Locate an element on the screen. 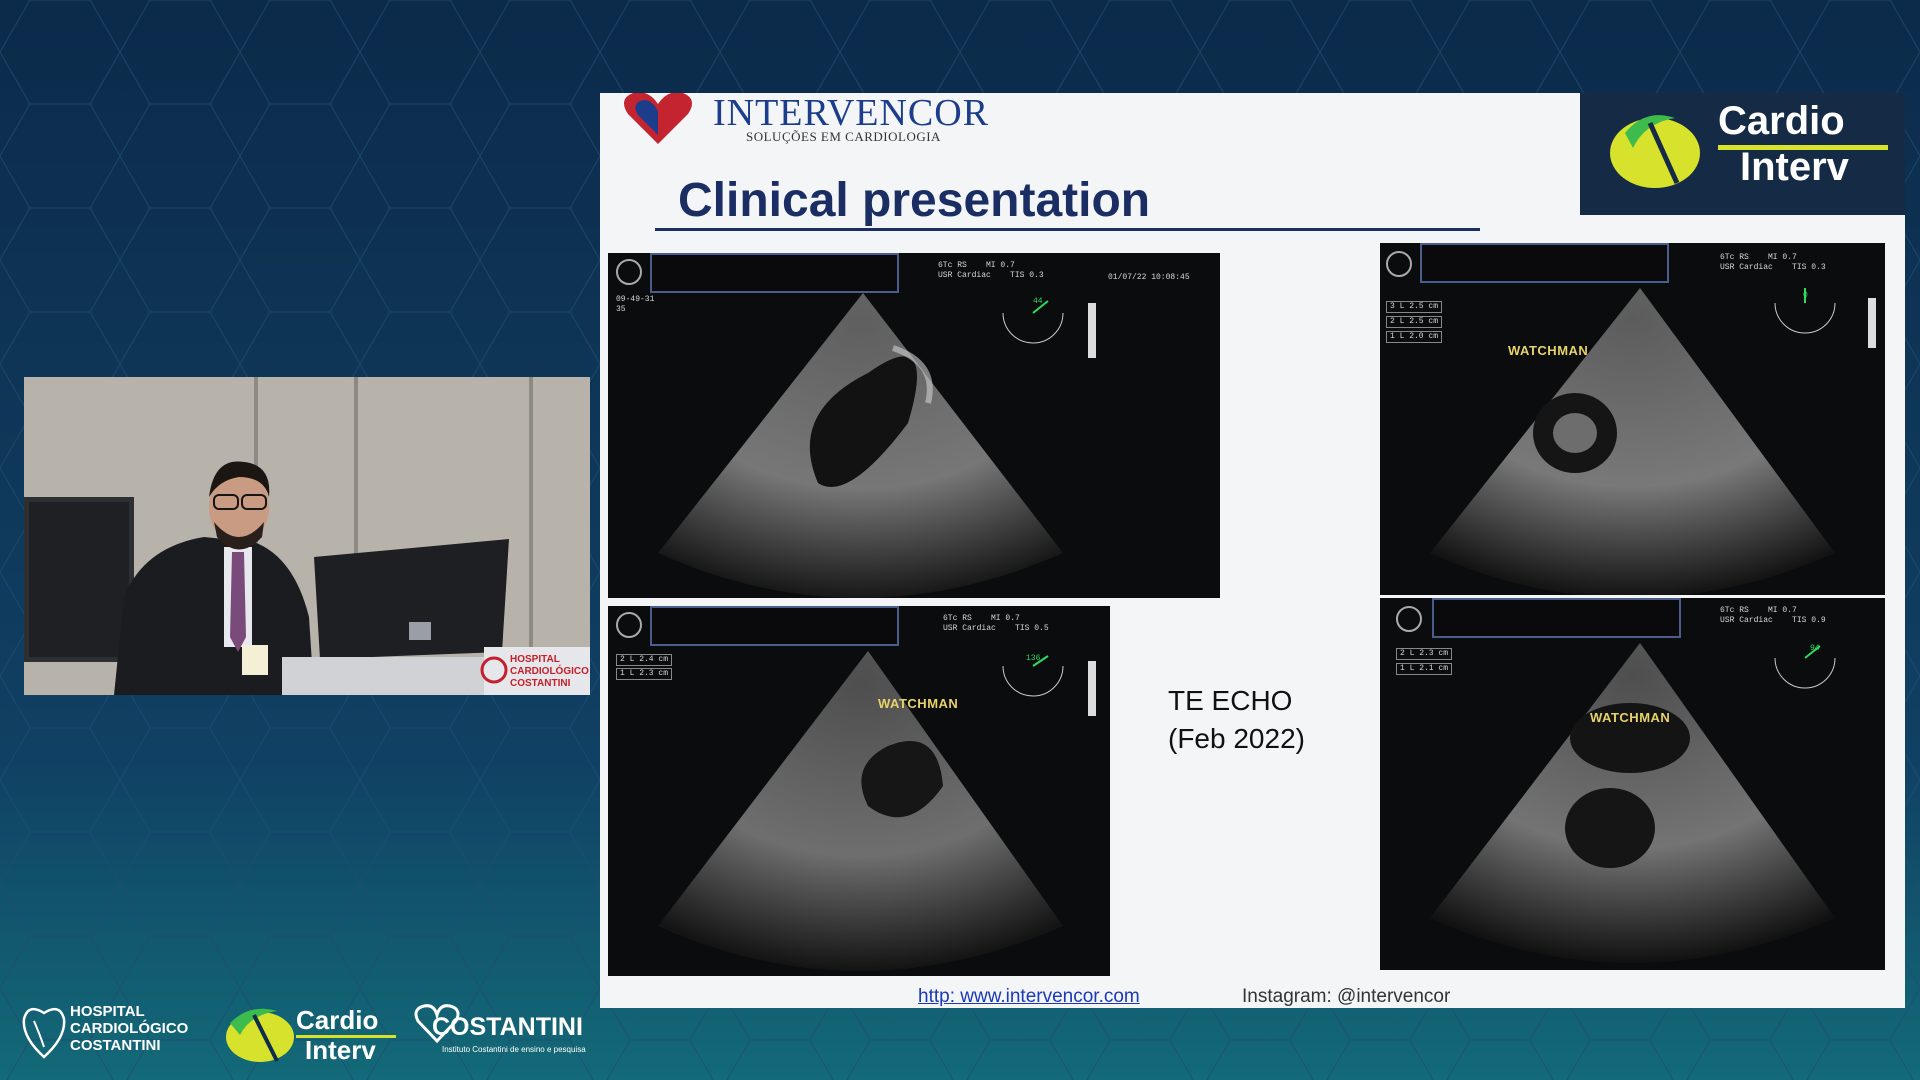  echo-measure-2: 1 L 2.1 cm is located at coordinates (1424, 669).